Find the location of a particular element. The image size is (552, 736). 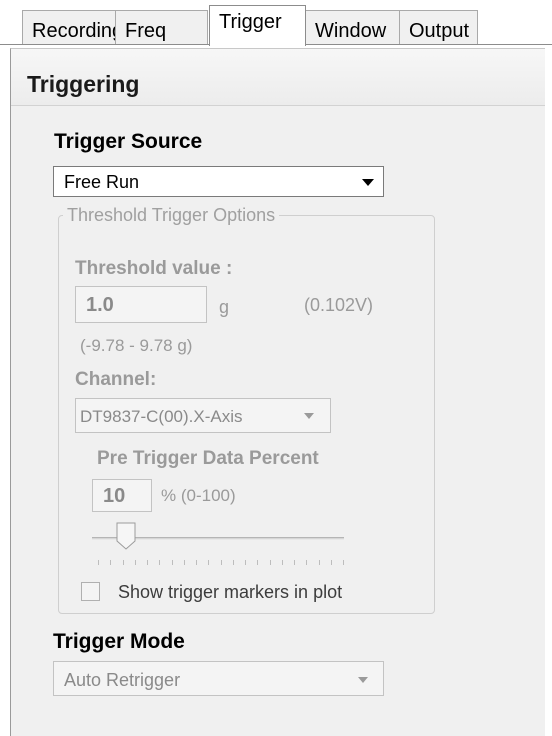

channel-dropdown: DT9837-C(00).X-Axis is located at coordinates (203, 415).